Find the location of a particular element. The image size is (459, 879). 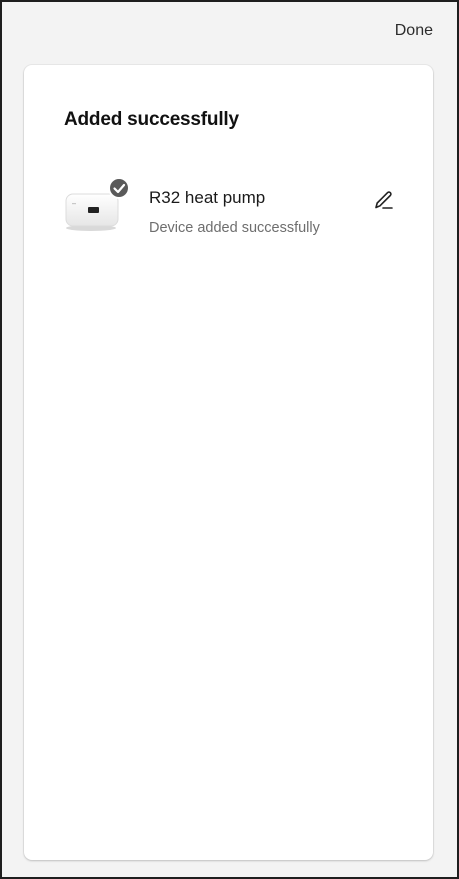

page-title: Added successfully is located at coordinates (151, 119).